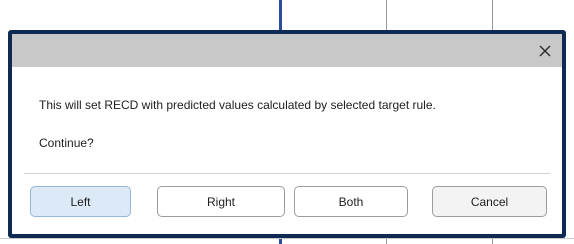 Image resolution: width=574 pixels, height=244 pixels. What do you see at coordinates (221, 201) in the screenshot?
I see `right-button: Right` at bounding box center [221, 201].